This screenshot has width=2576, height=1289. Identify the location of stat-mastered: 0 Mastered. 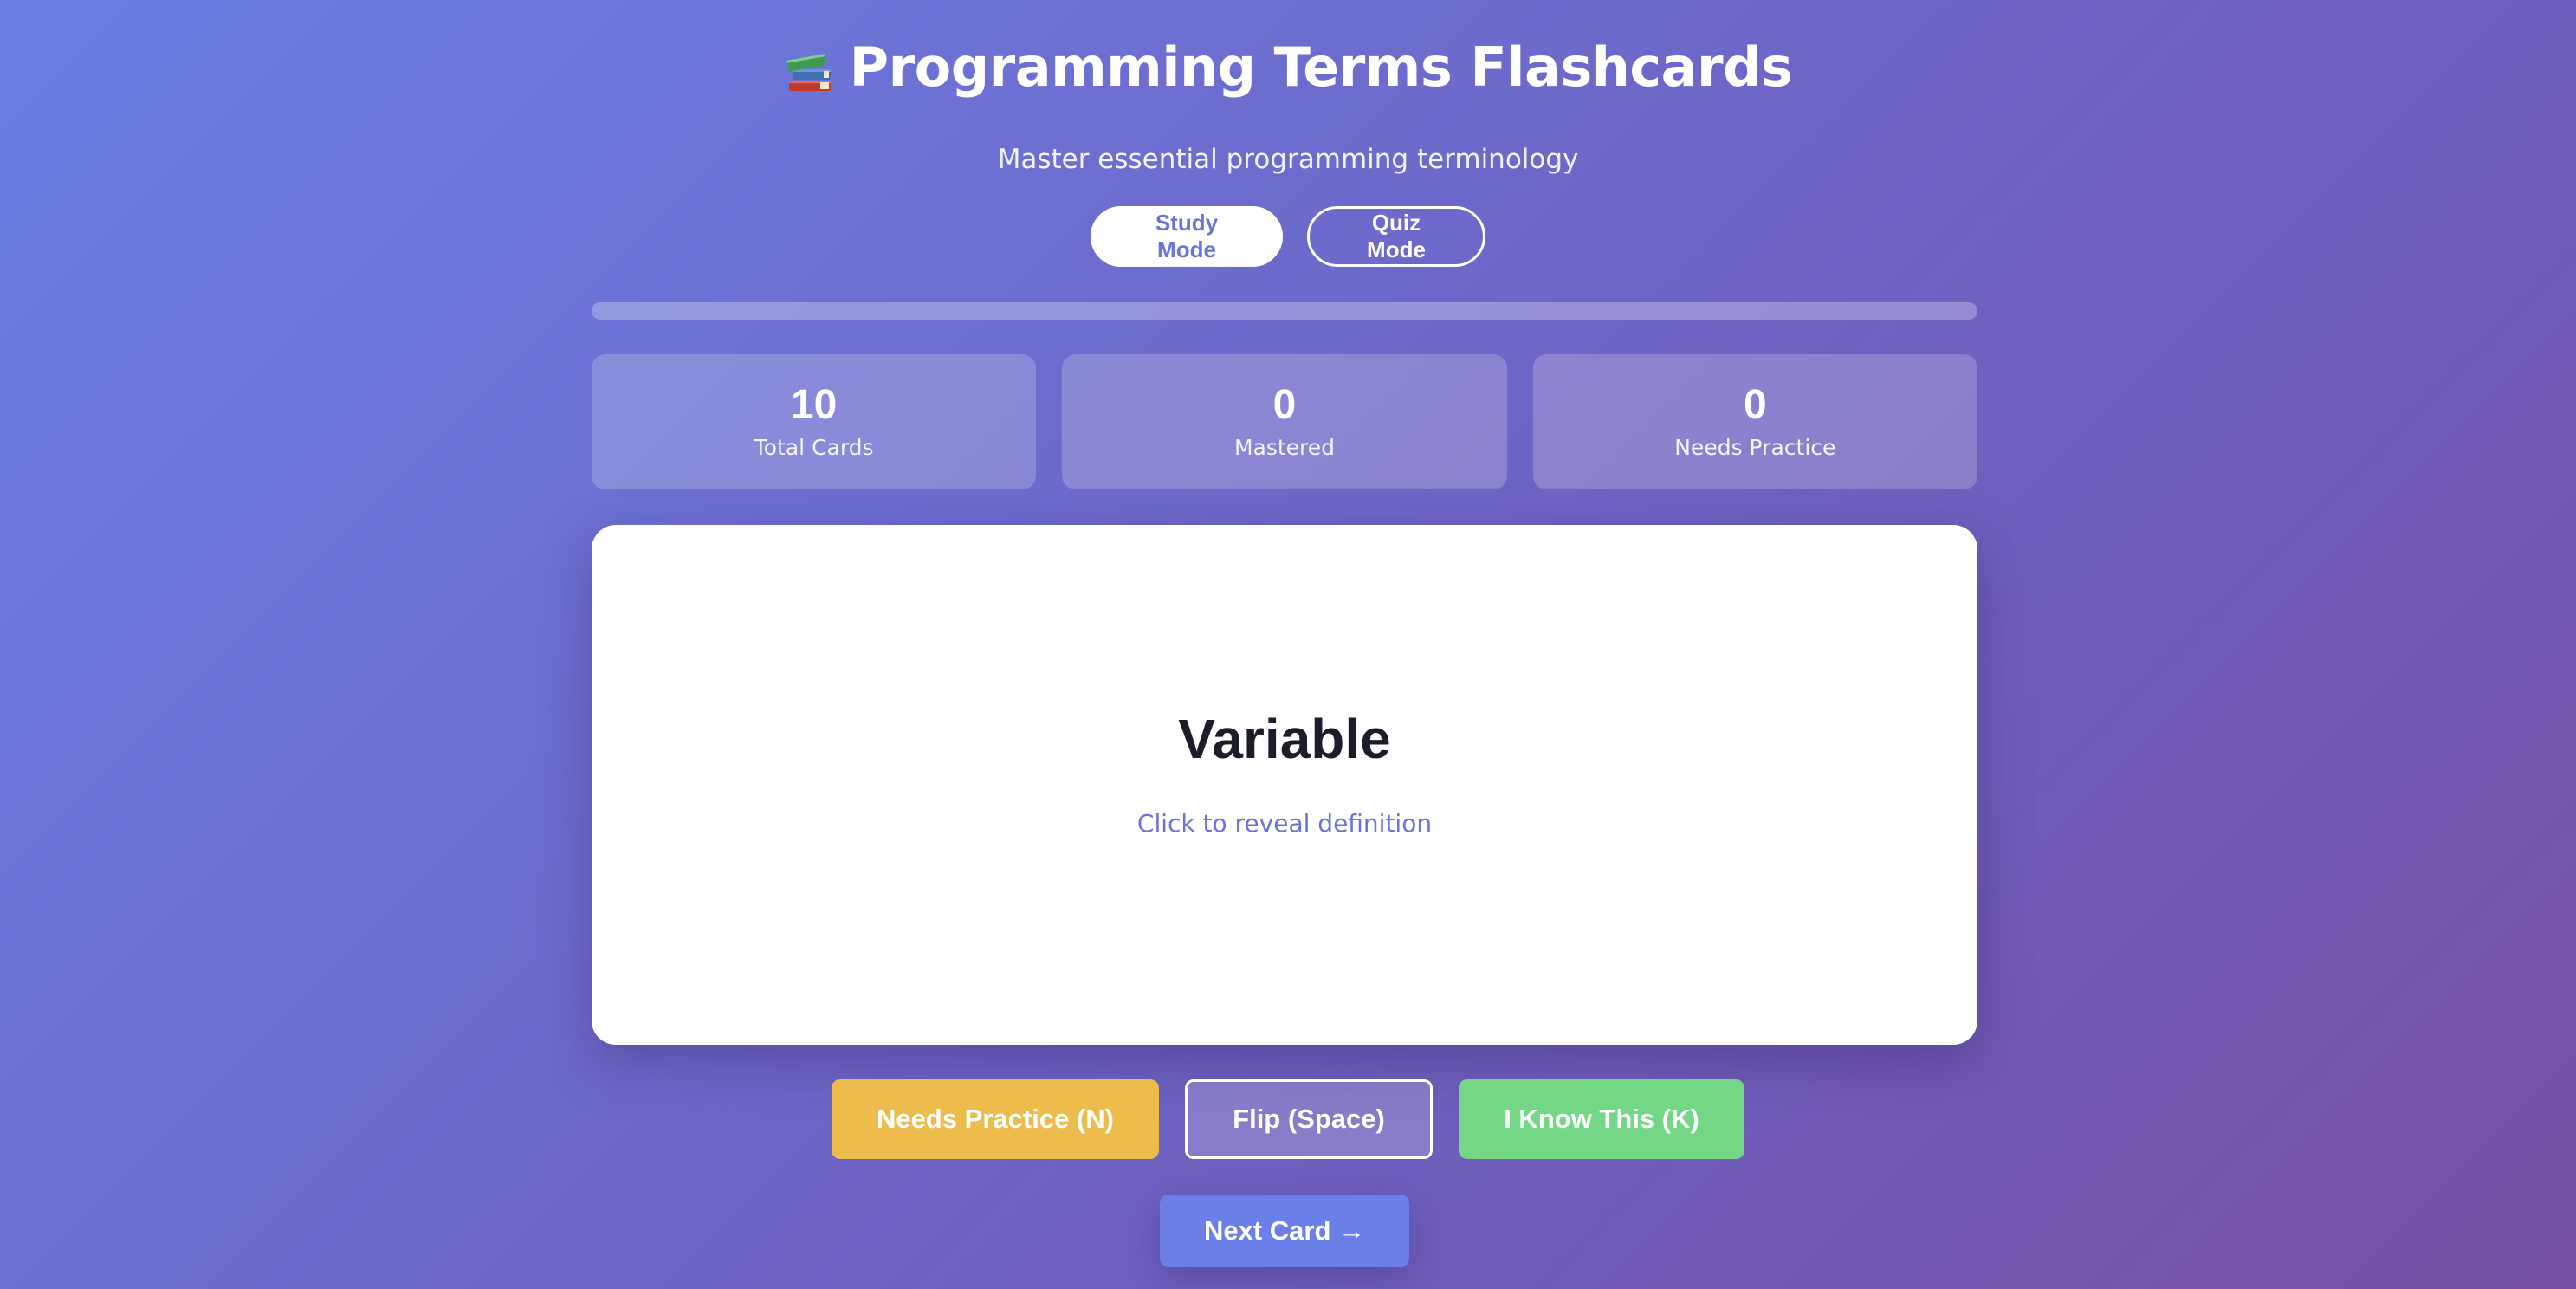
(1284, 421).